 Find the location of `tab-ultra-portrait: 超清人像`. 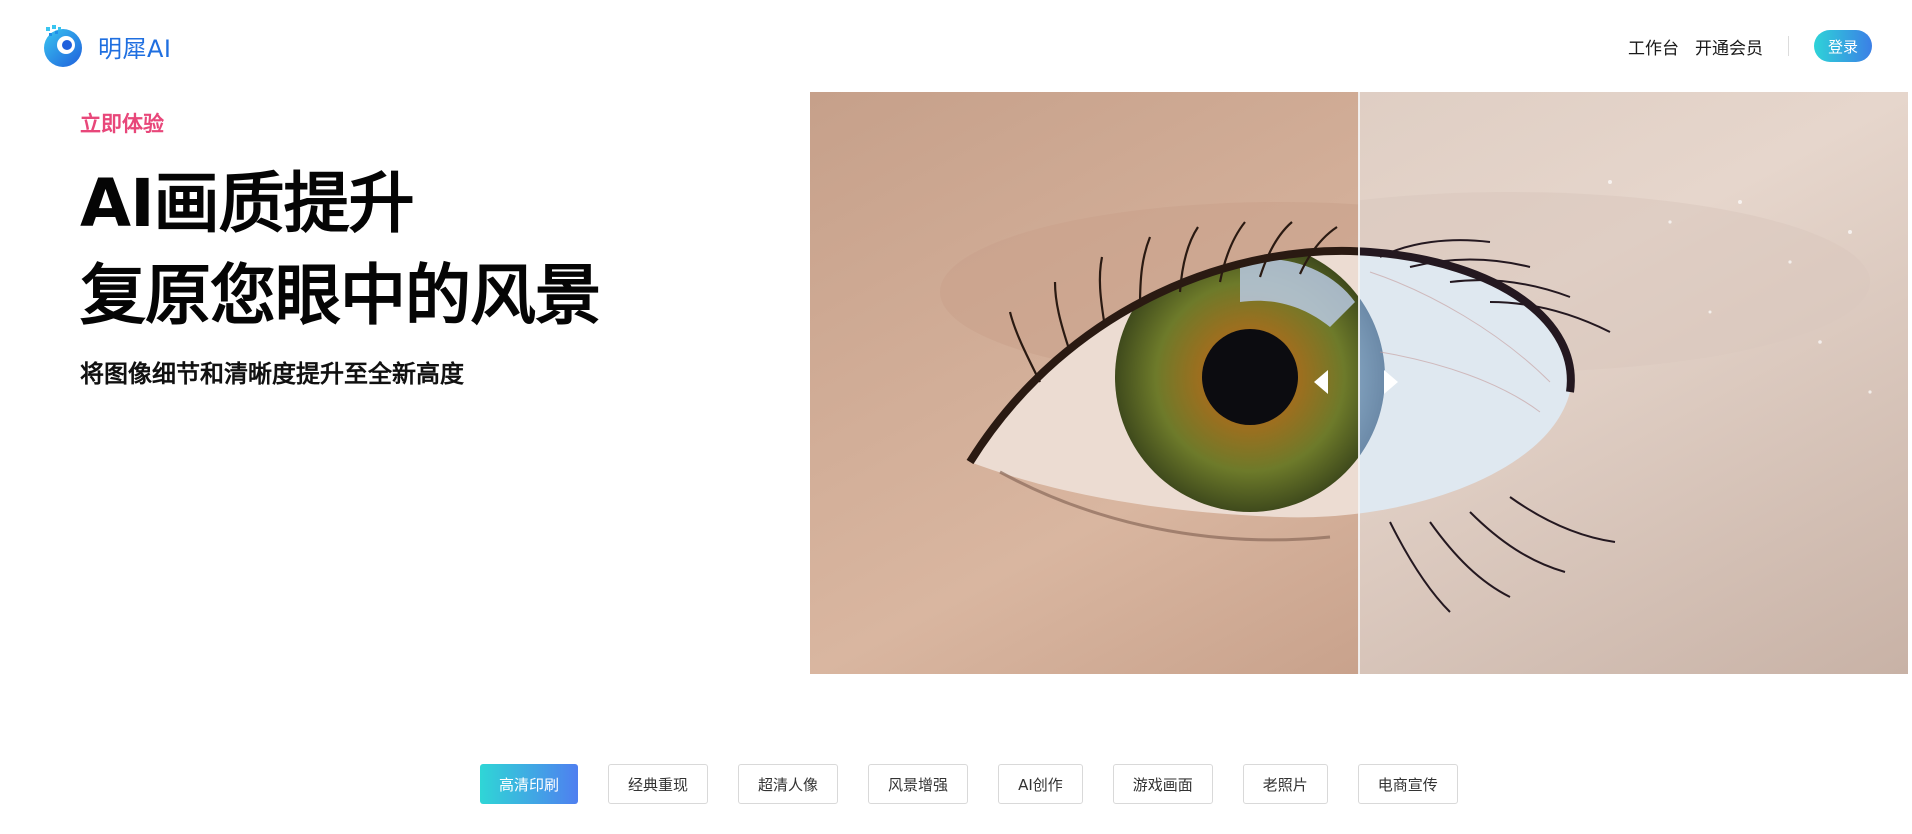

tab-ultra-portrait: 超清人像 is located at coordinates (788, 784).